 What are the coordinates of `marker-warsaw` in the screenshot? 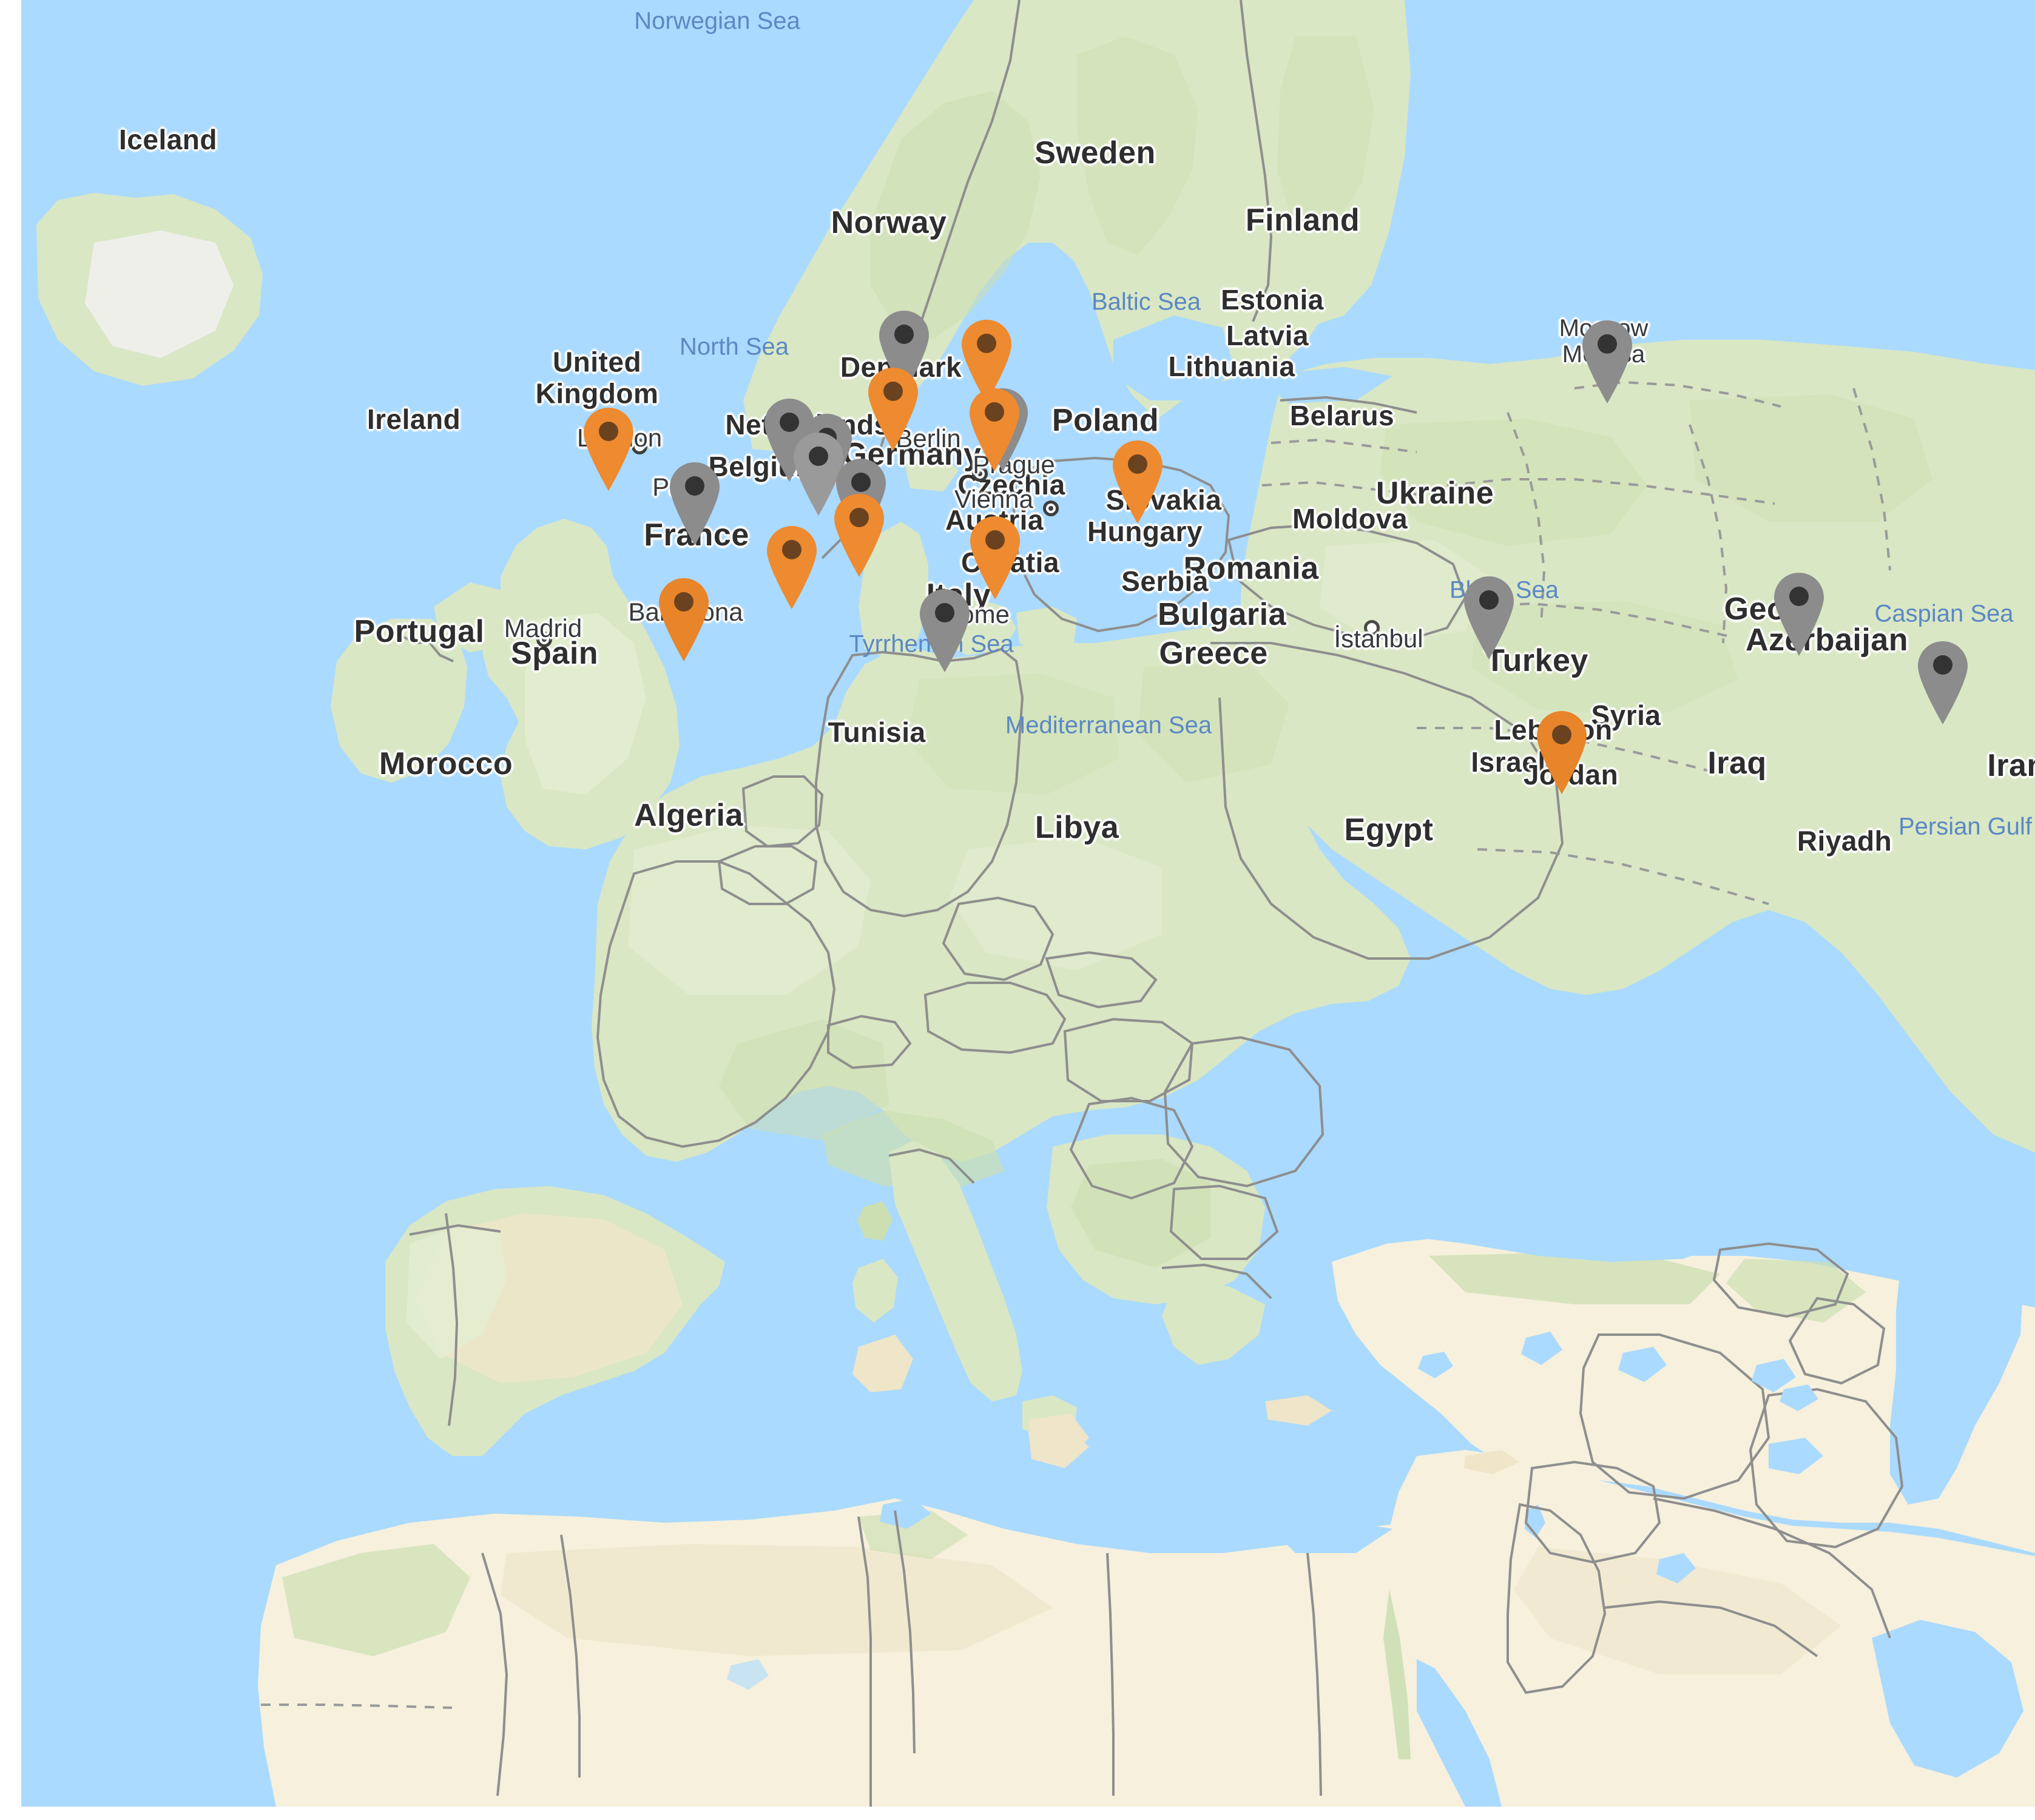 It's located at (1137, 479).